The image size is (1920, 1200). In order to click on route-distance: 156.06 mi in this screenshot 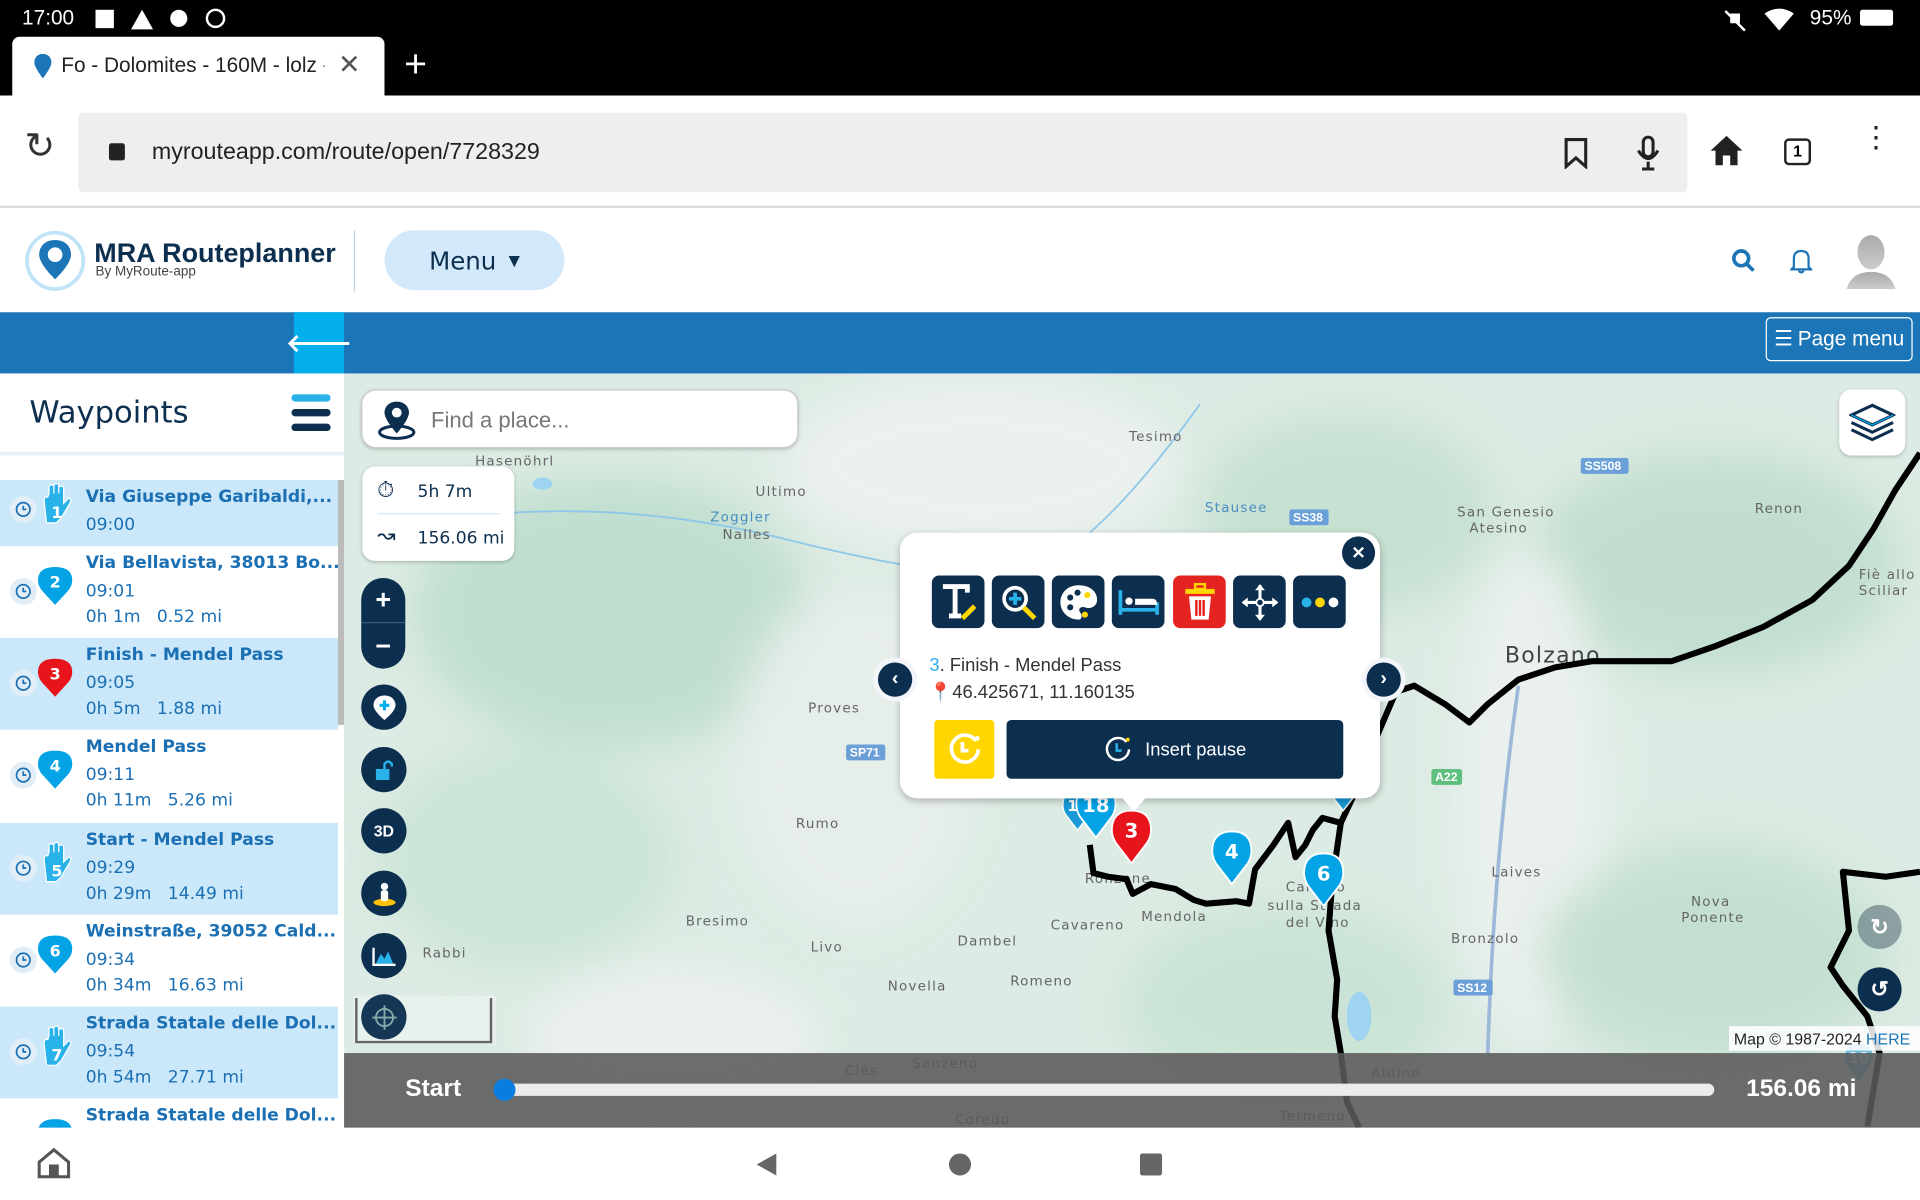, I will do `click(461, 538)`.